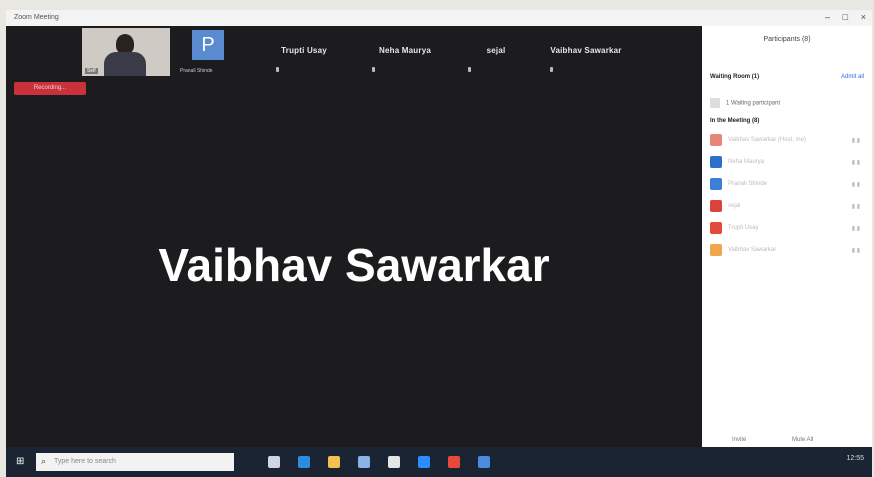 Image resolution: width=874 pixels, height=477 pixels. What do you see at coordinates (454, 462) in the screenshot?
I see `chrome-icon` at bounding box center [454, 462].